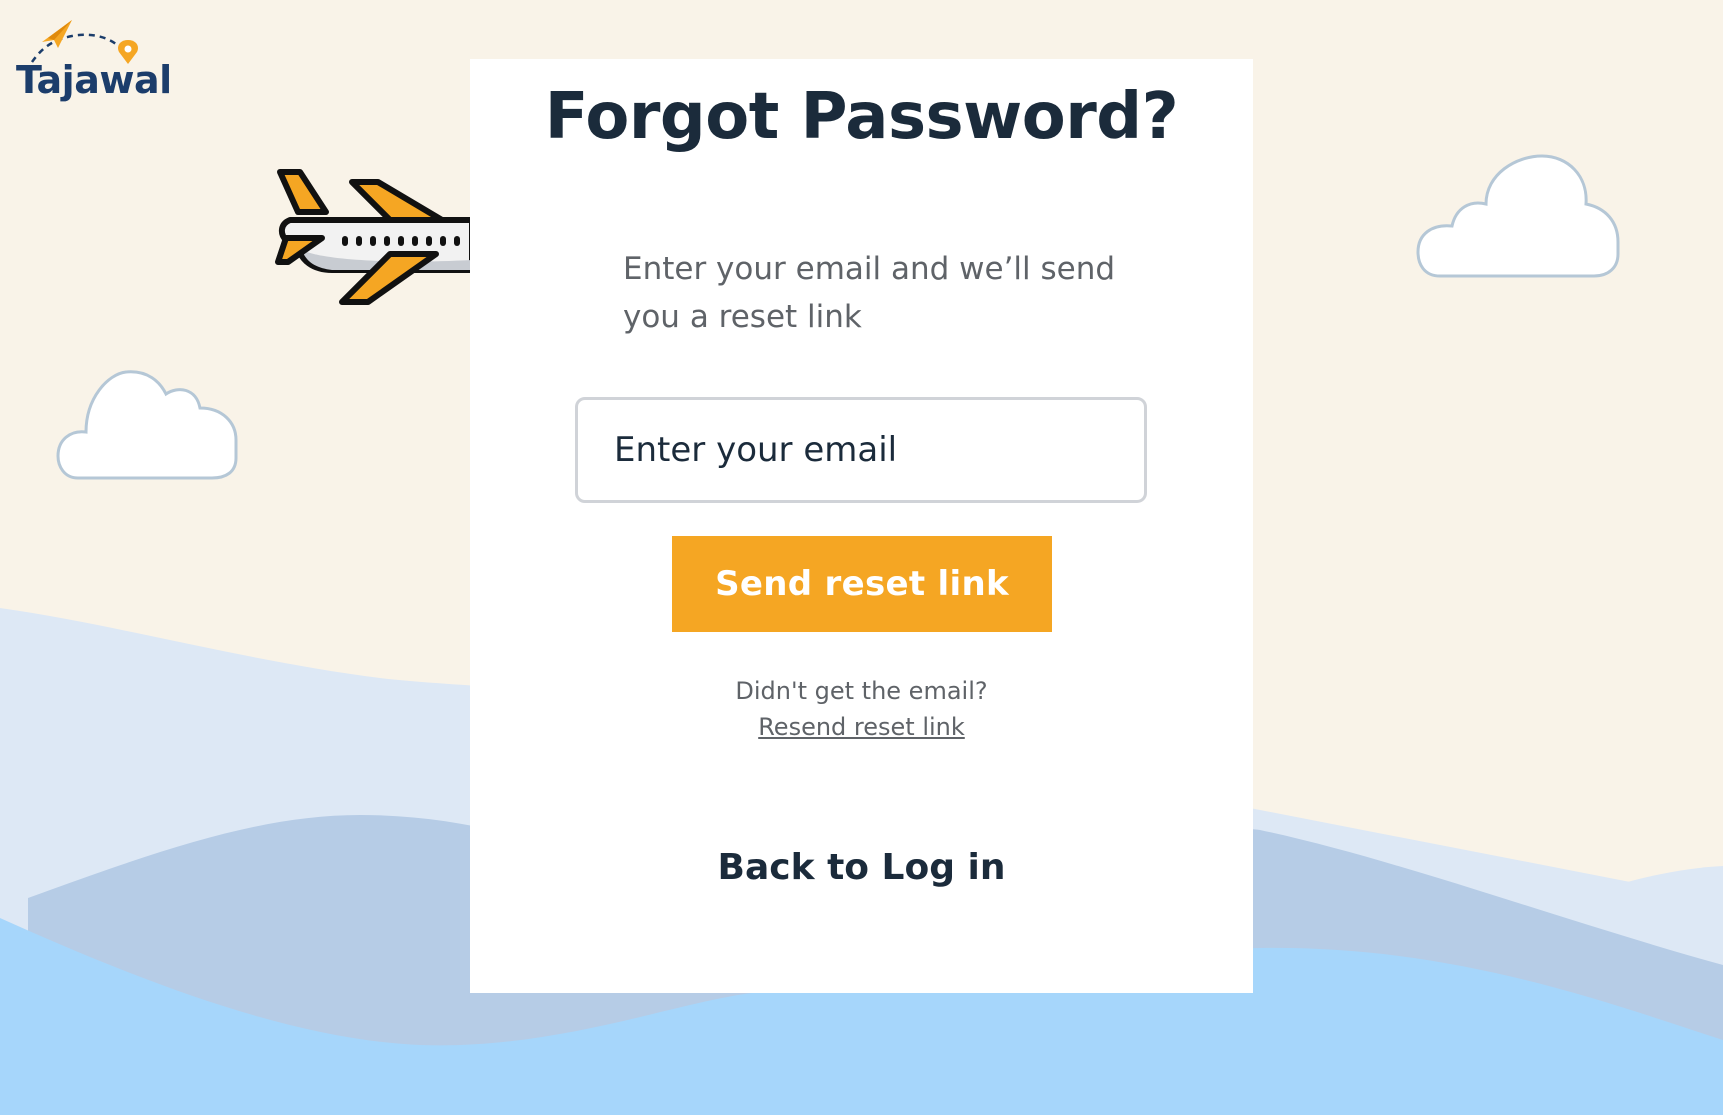  What do you see at coordinates (375, 237) in the screenshot?
I see `airplane-icon` at bounding box center [375, 237].